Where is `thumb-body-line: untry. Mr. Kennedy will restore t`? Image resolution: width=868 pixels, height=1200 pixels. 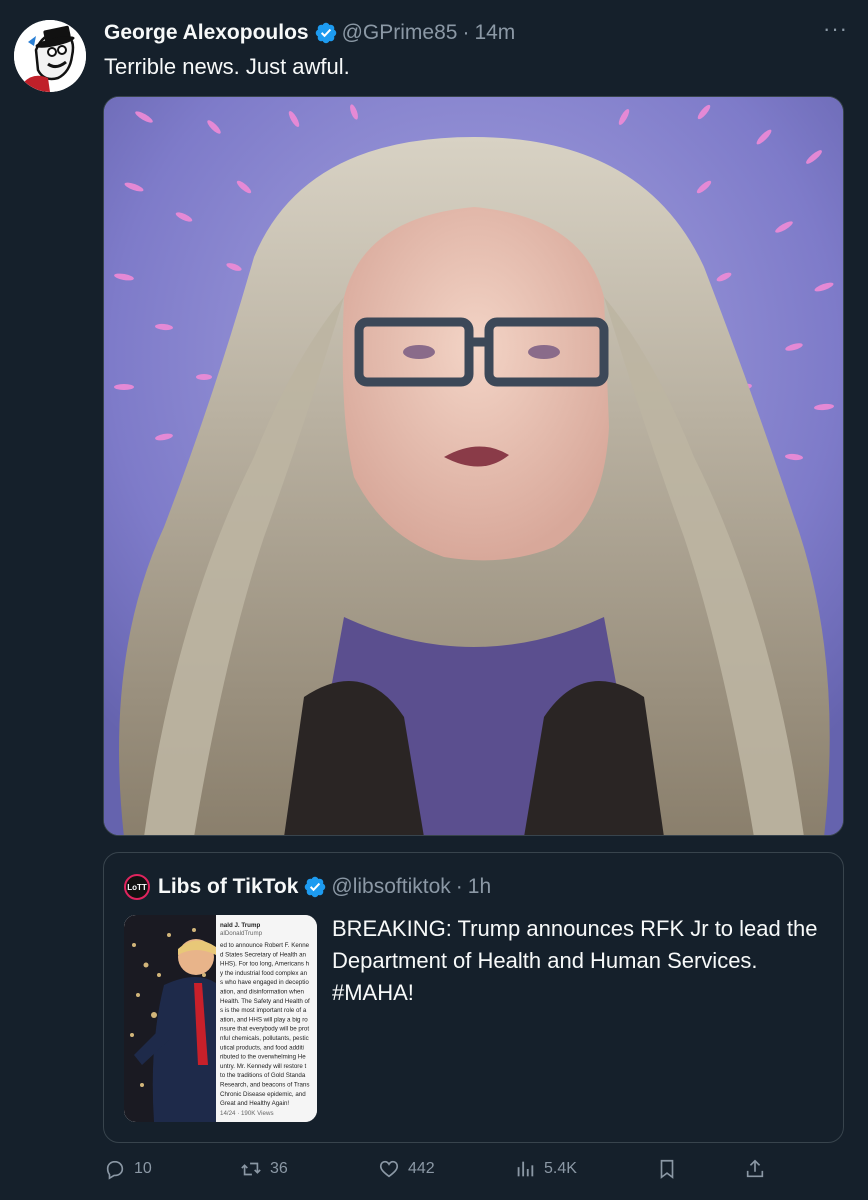 thumb-body-line: untry. Mr. Kennedy will restore t is located at coordinates (263, 1066).